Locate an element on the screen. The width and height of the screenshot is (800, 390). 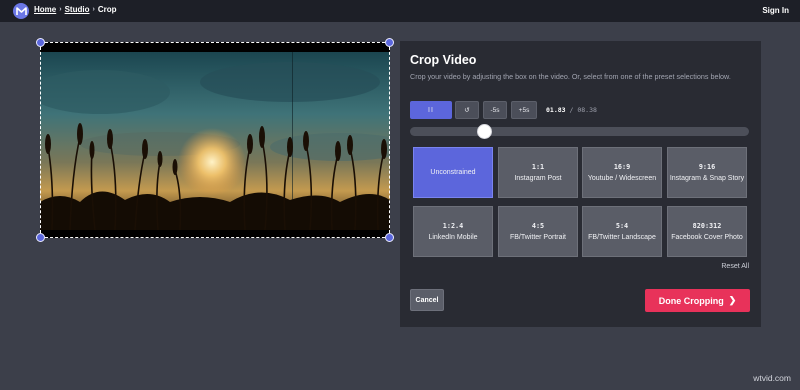
preset-tile: 5:4 FB/Twitter Landscape is located at coordinates (622, 231).